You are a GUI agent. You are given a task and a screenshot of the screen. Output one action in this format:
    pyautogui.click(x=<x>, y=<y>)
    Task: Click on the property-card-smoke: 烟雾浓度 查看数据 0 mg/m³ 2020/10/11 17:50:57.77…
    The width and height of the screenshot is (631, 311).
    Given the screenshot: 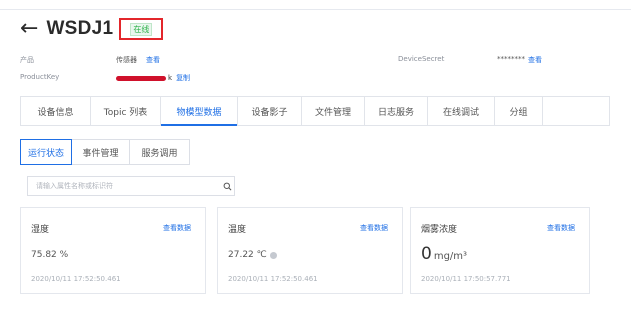 What is the action you would take?
    pyautogui.click(x=500, y=250)
    